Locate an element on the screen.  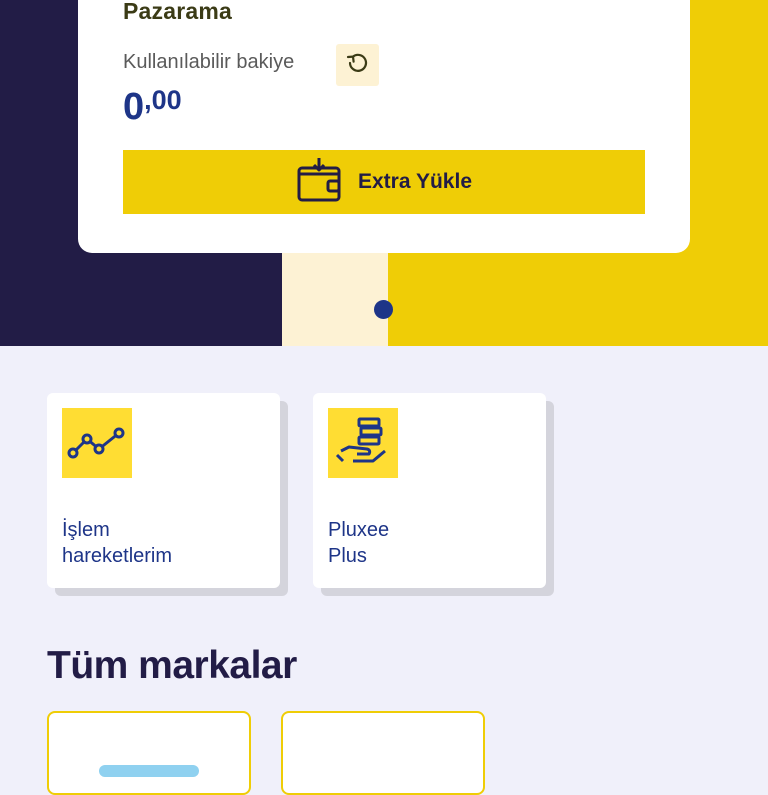
tile-label: Pluxee Plus is located at coordinates (358, 543).